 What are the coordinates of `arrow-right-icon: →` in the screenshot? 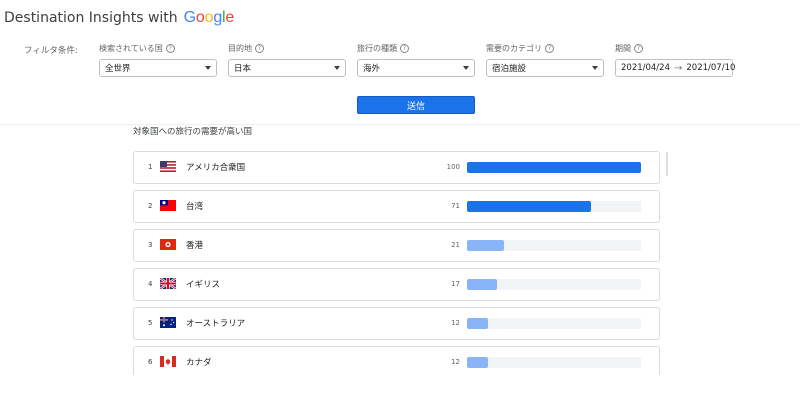 It's located at (678, 68).